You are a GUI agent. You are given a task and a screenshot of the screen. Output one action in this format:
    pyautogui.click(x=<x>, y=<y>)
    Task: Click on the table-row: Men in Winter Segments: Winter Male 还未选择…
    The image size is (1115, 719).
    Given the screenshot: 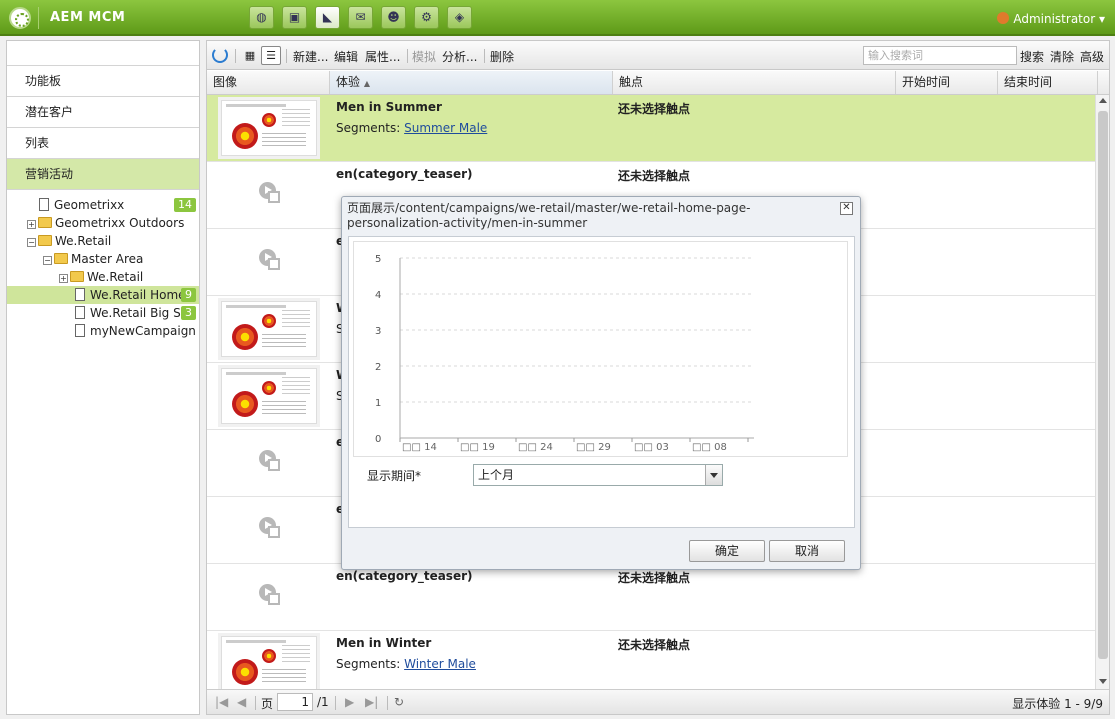 What is the action you would take?
    pyautogui.click(x=651, y=660)
    